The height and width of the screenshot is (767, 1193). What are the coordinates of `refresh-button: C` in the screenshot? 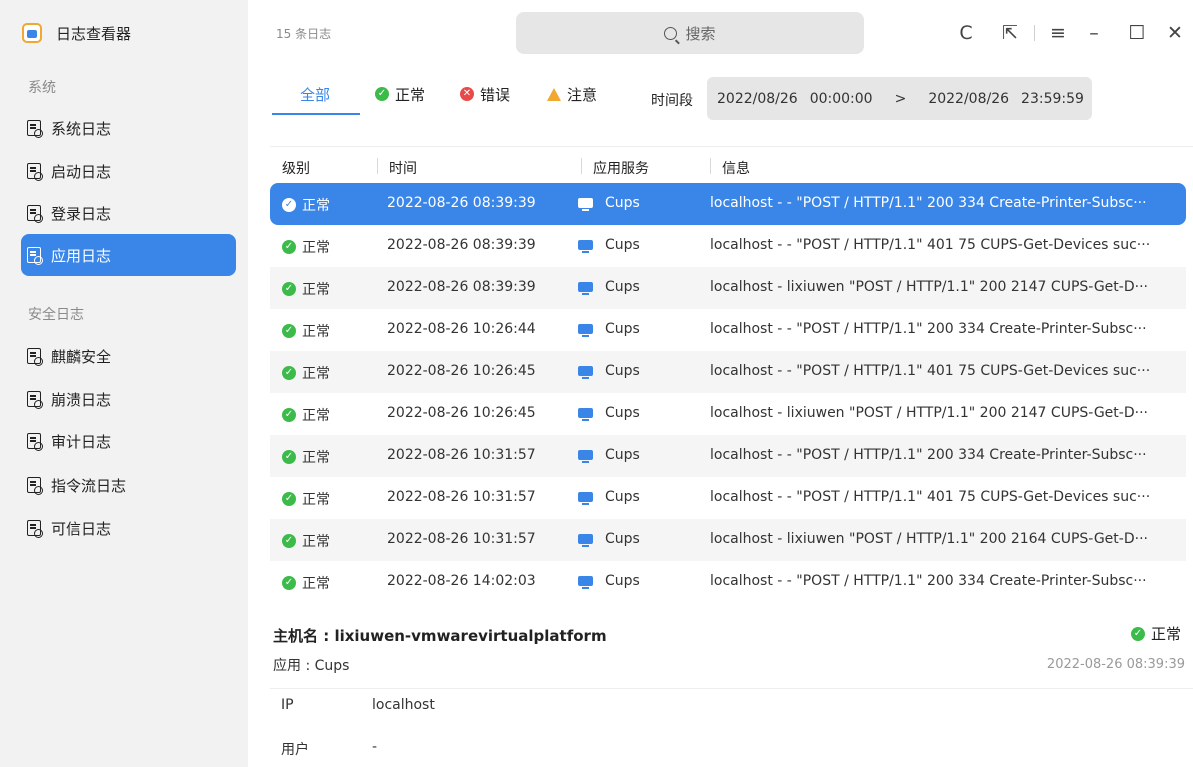 It's located at (966, 33).